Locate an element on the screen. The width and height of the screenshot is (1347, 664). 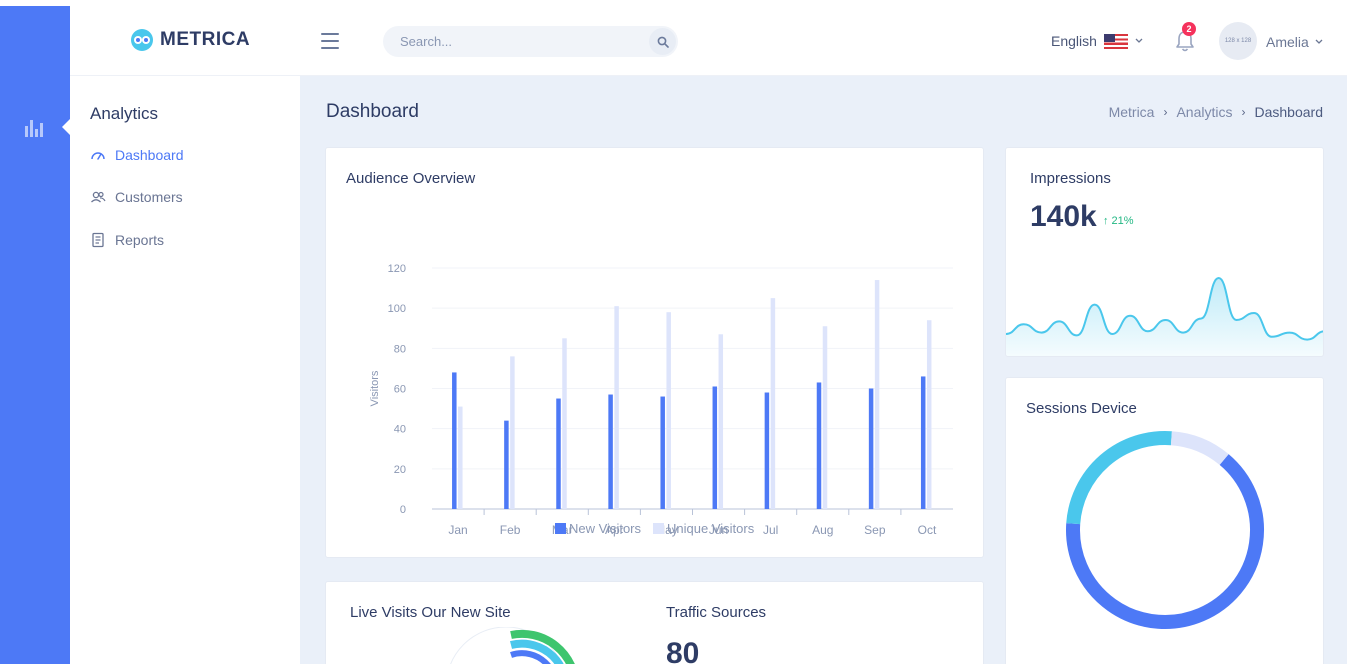
search-button is located at coordinates (662, 41).